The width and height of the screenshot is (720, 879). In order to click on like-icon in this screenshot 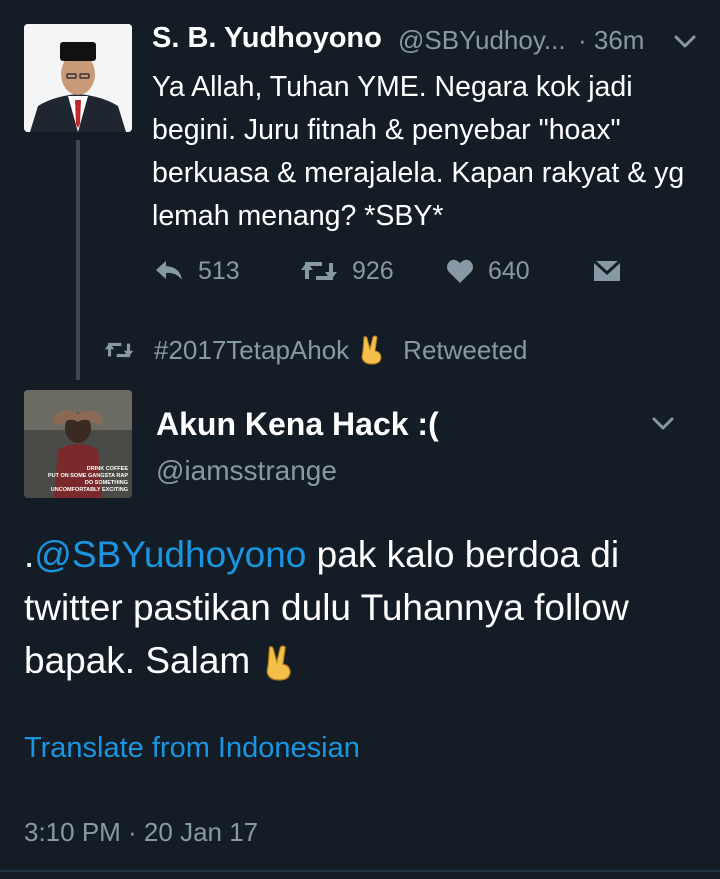, I will do `click(460, 271)`.